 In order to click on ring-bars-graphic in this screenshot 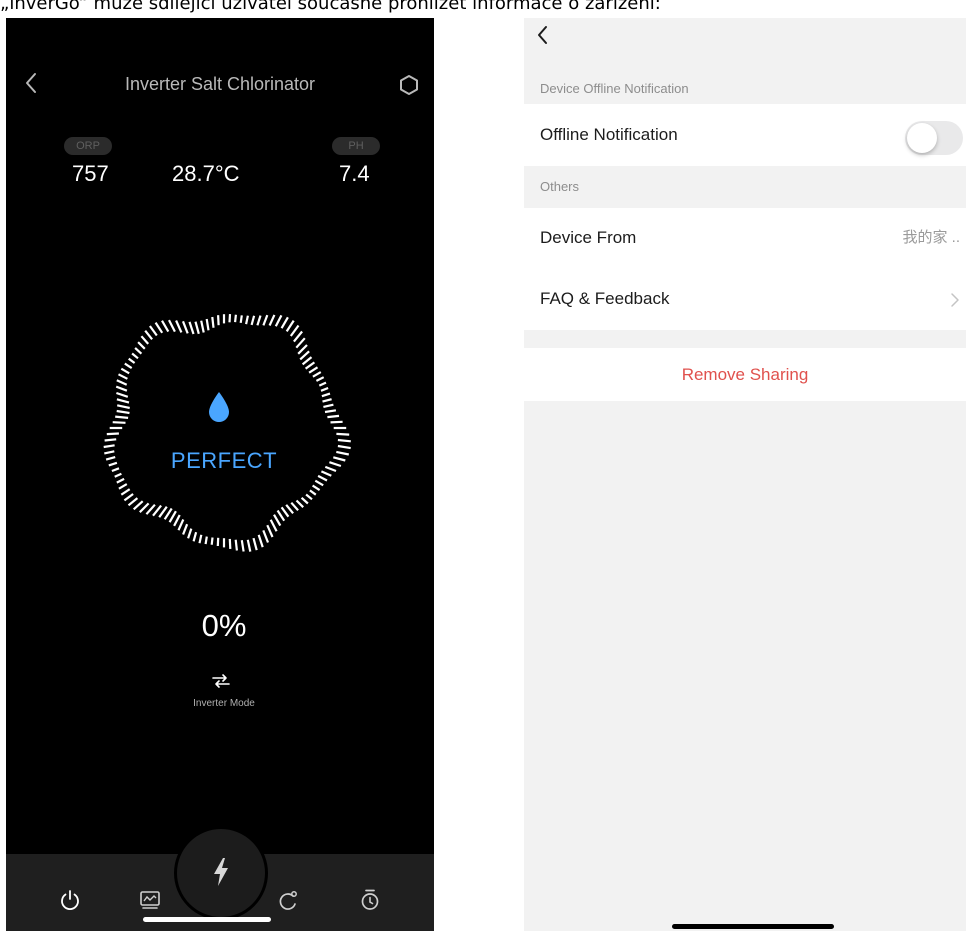, I will do `click(227, 433)`.